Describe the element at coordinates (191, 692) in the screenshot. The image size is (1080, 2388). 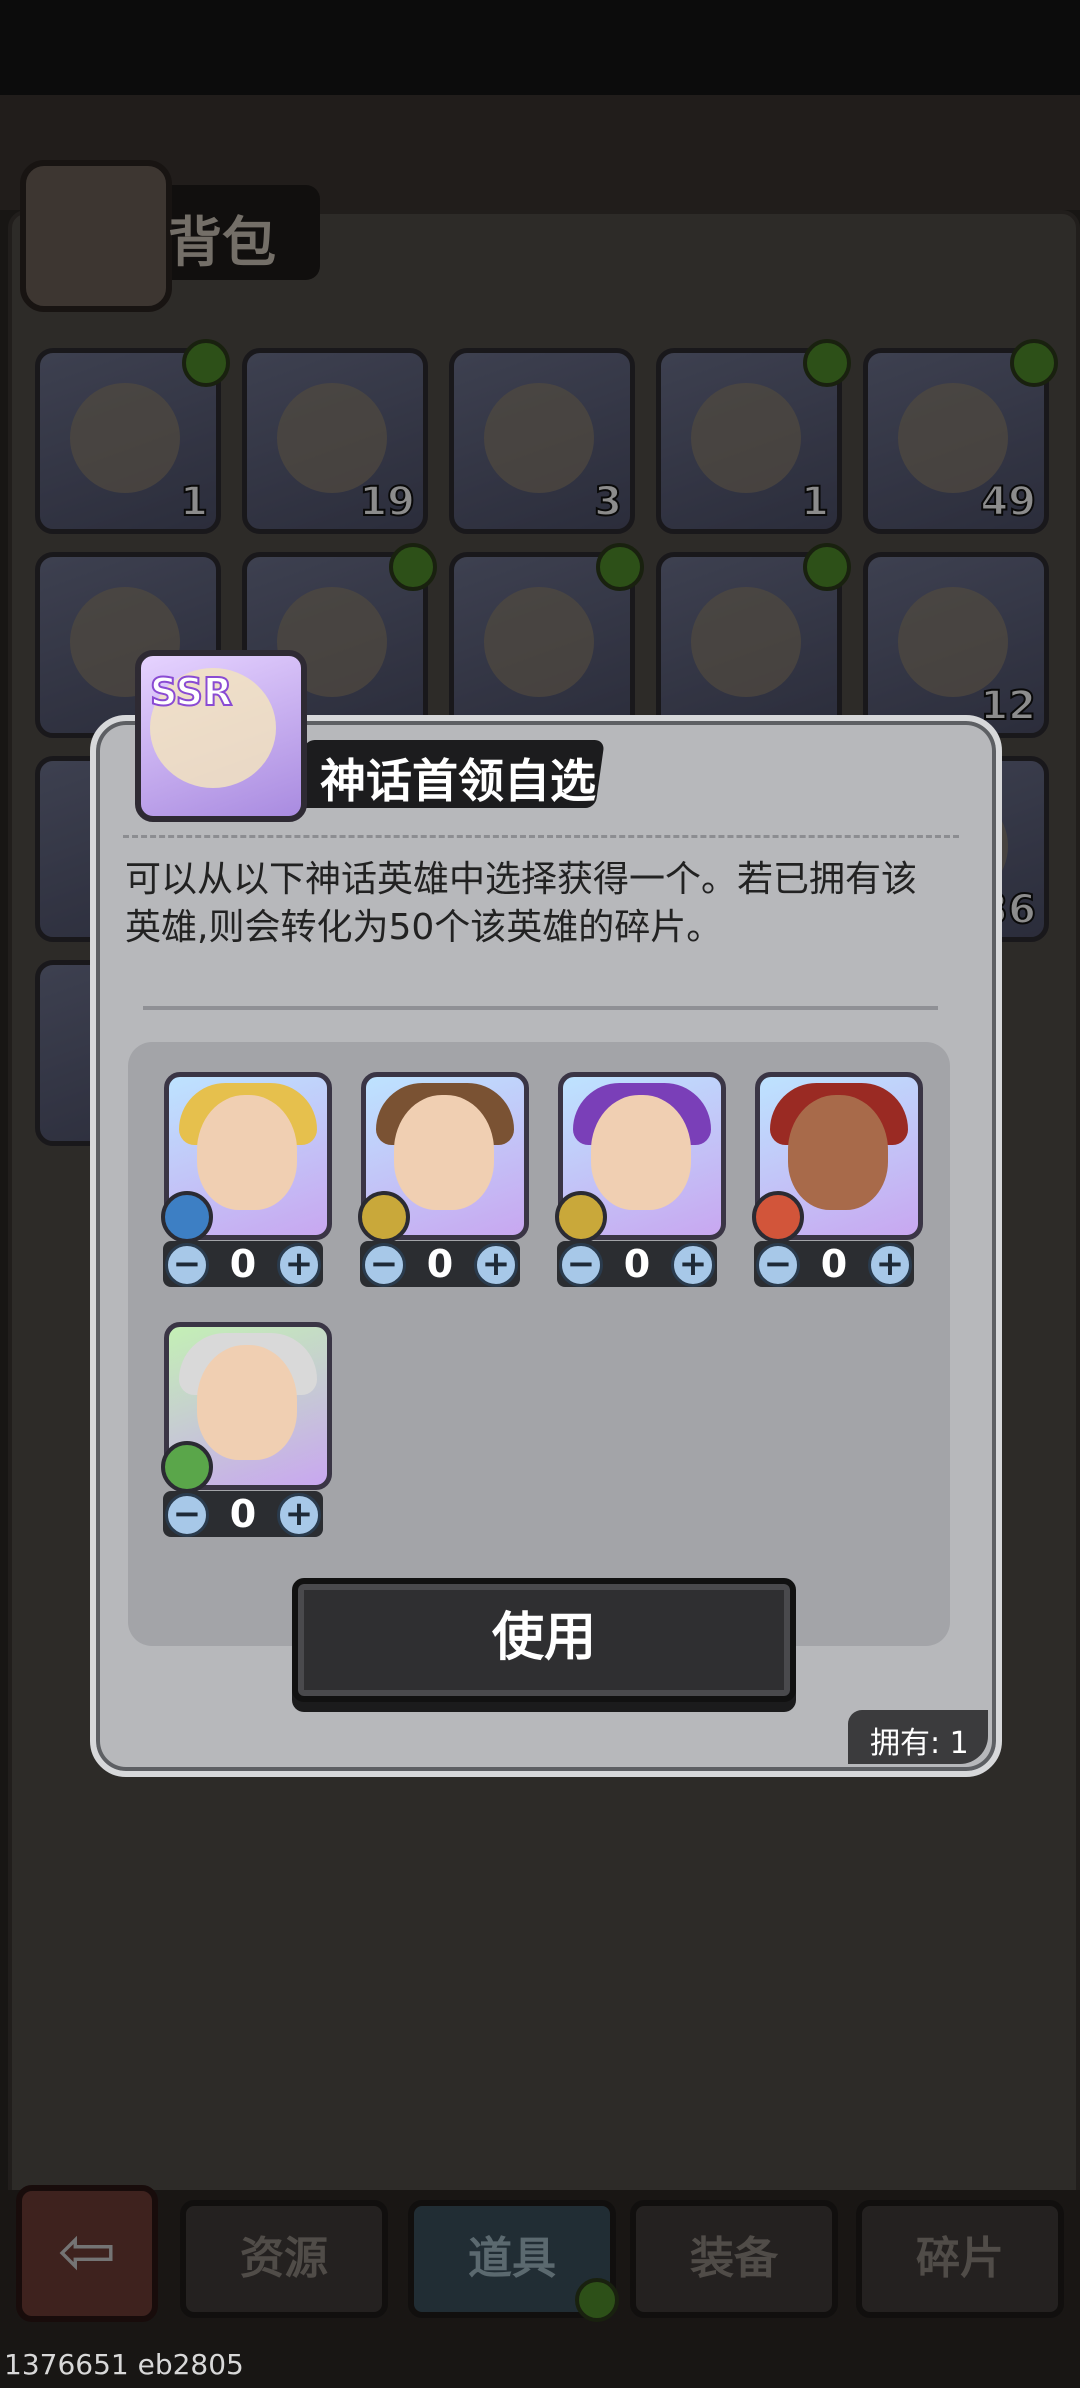
I see `ssr-badge: SSR` at that location.